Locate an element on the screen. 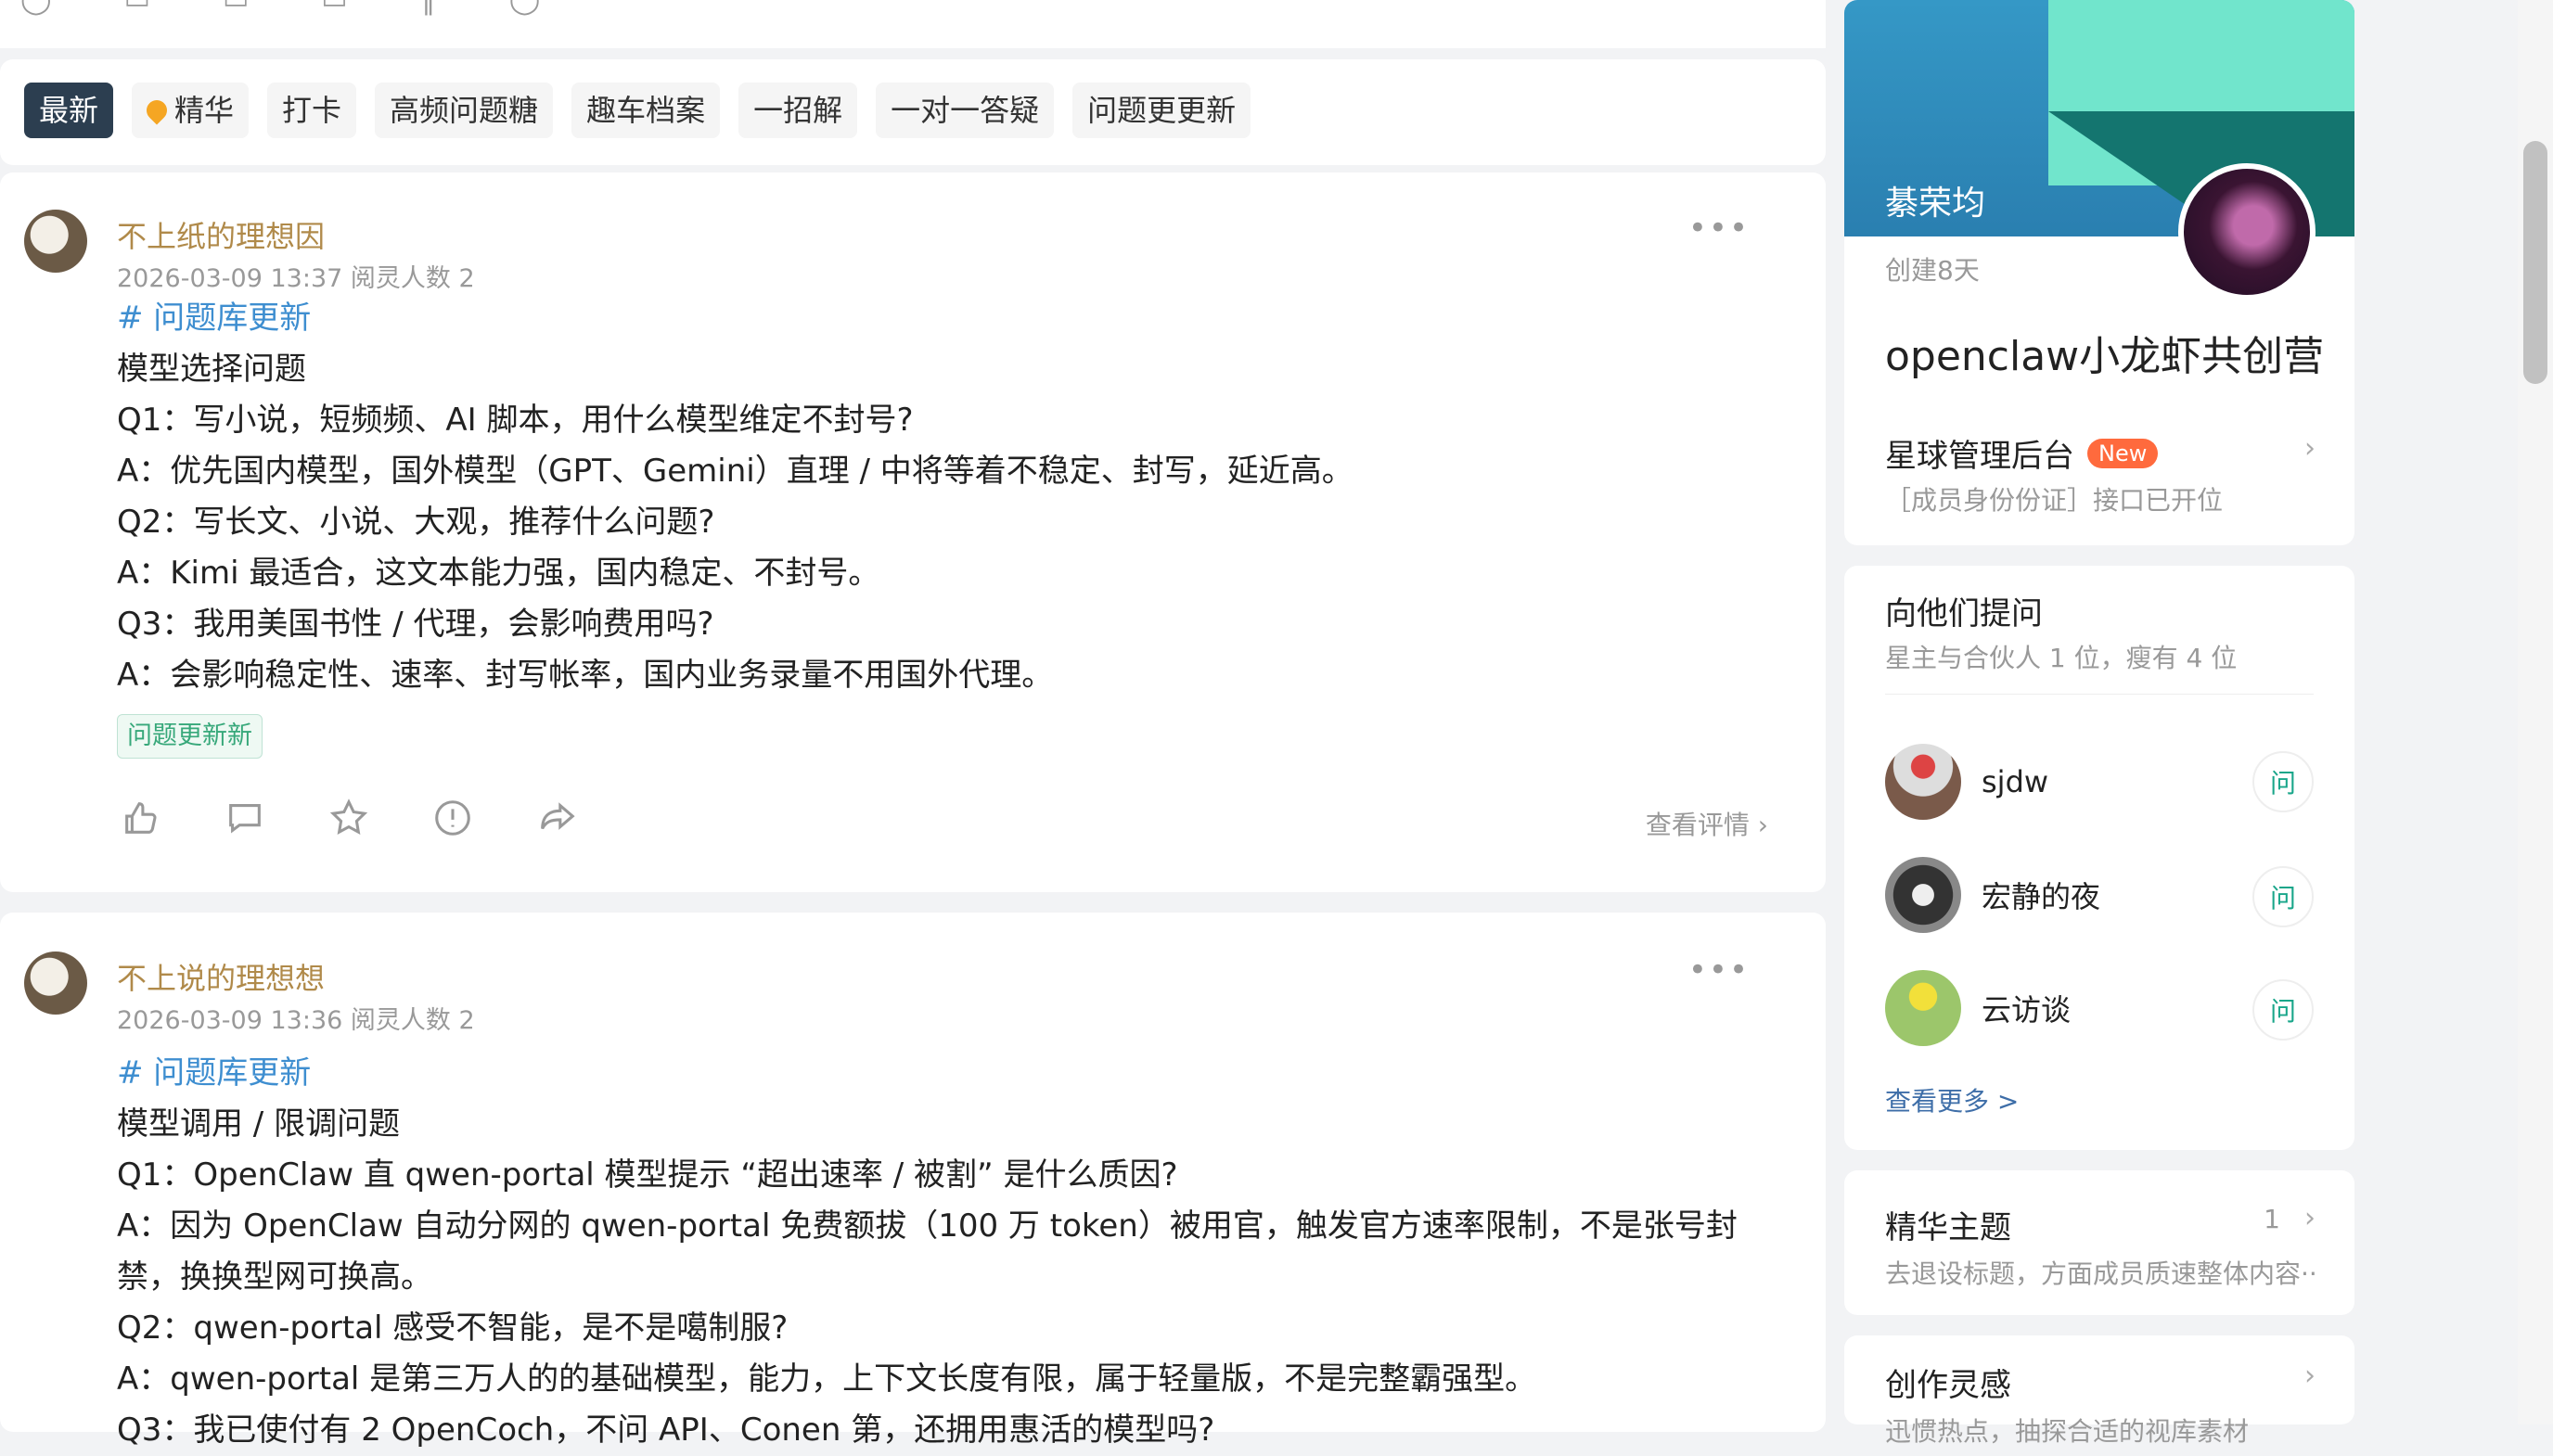  tab-archive: 趣车档案 is located at coordinates (646, 110).